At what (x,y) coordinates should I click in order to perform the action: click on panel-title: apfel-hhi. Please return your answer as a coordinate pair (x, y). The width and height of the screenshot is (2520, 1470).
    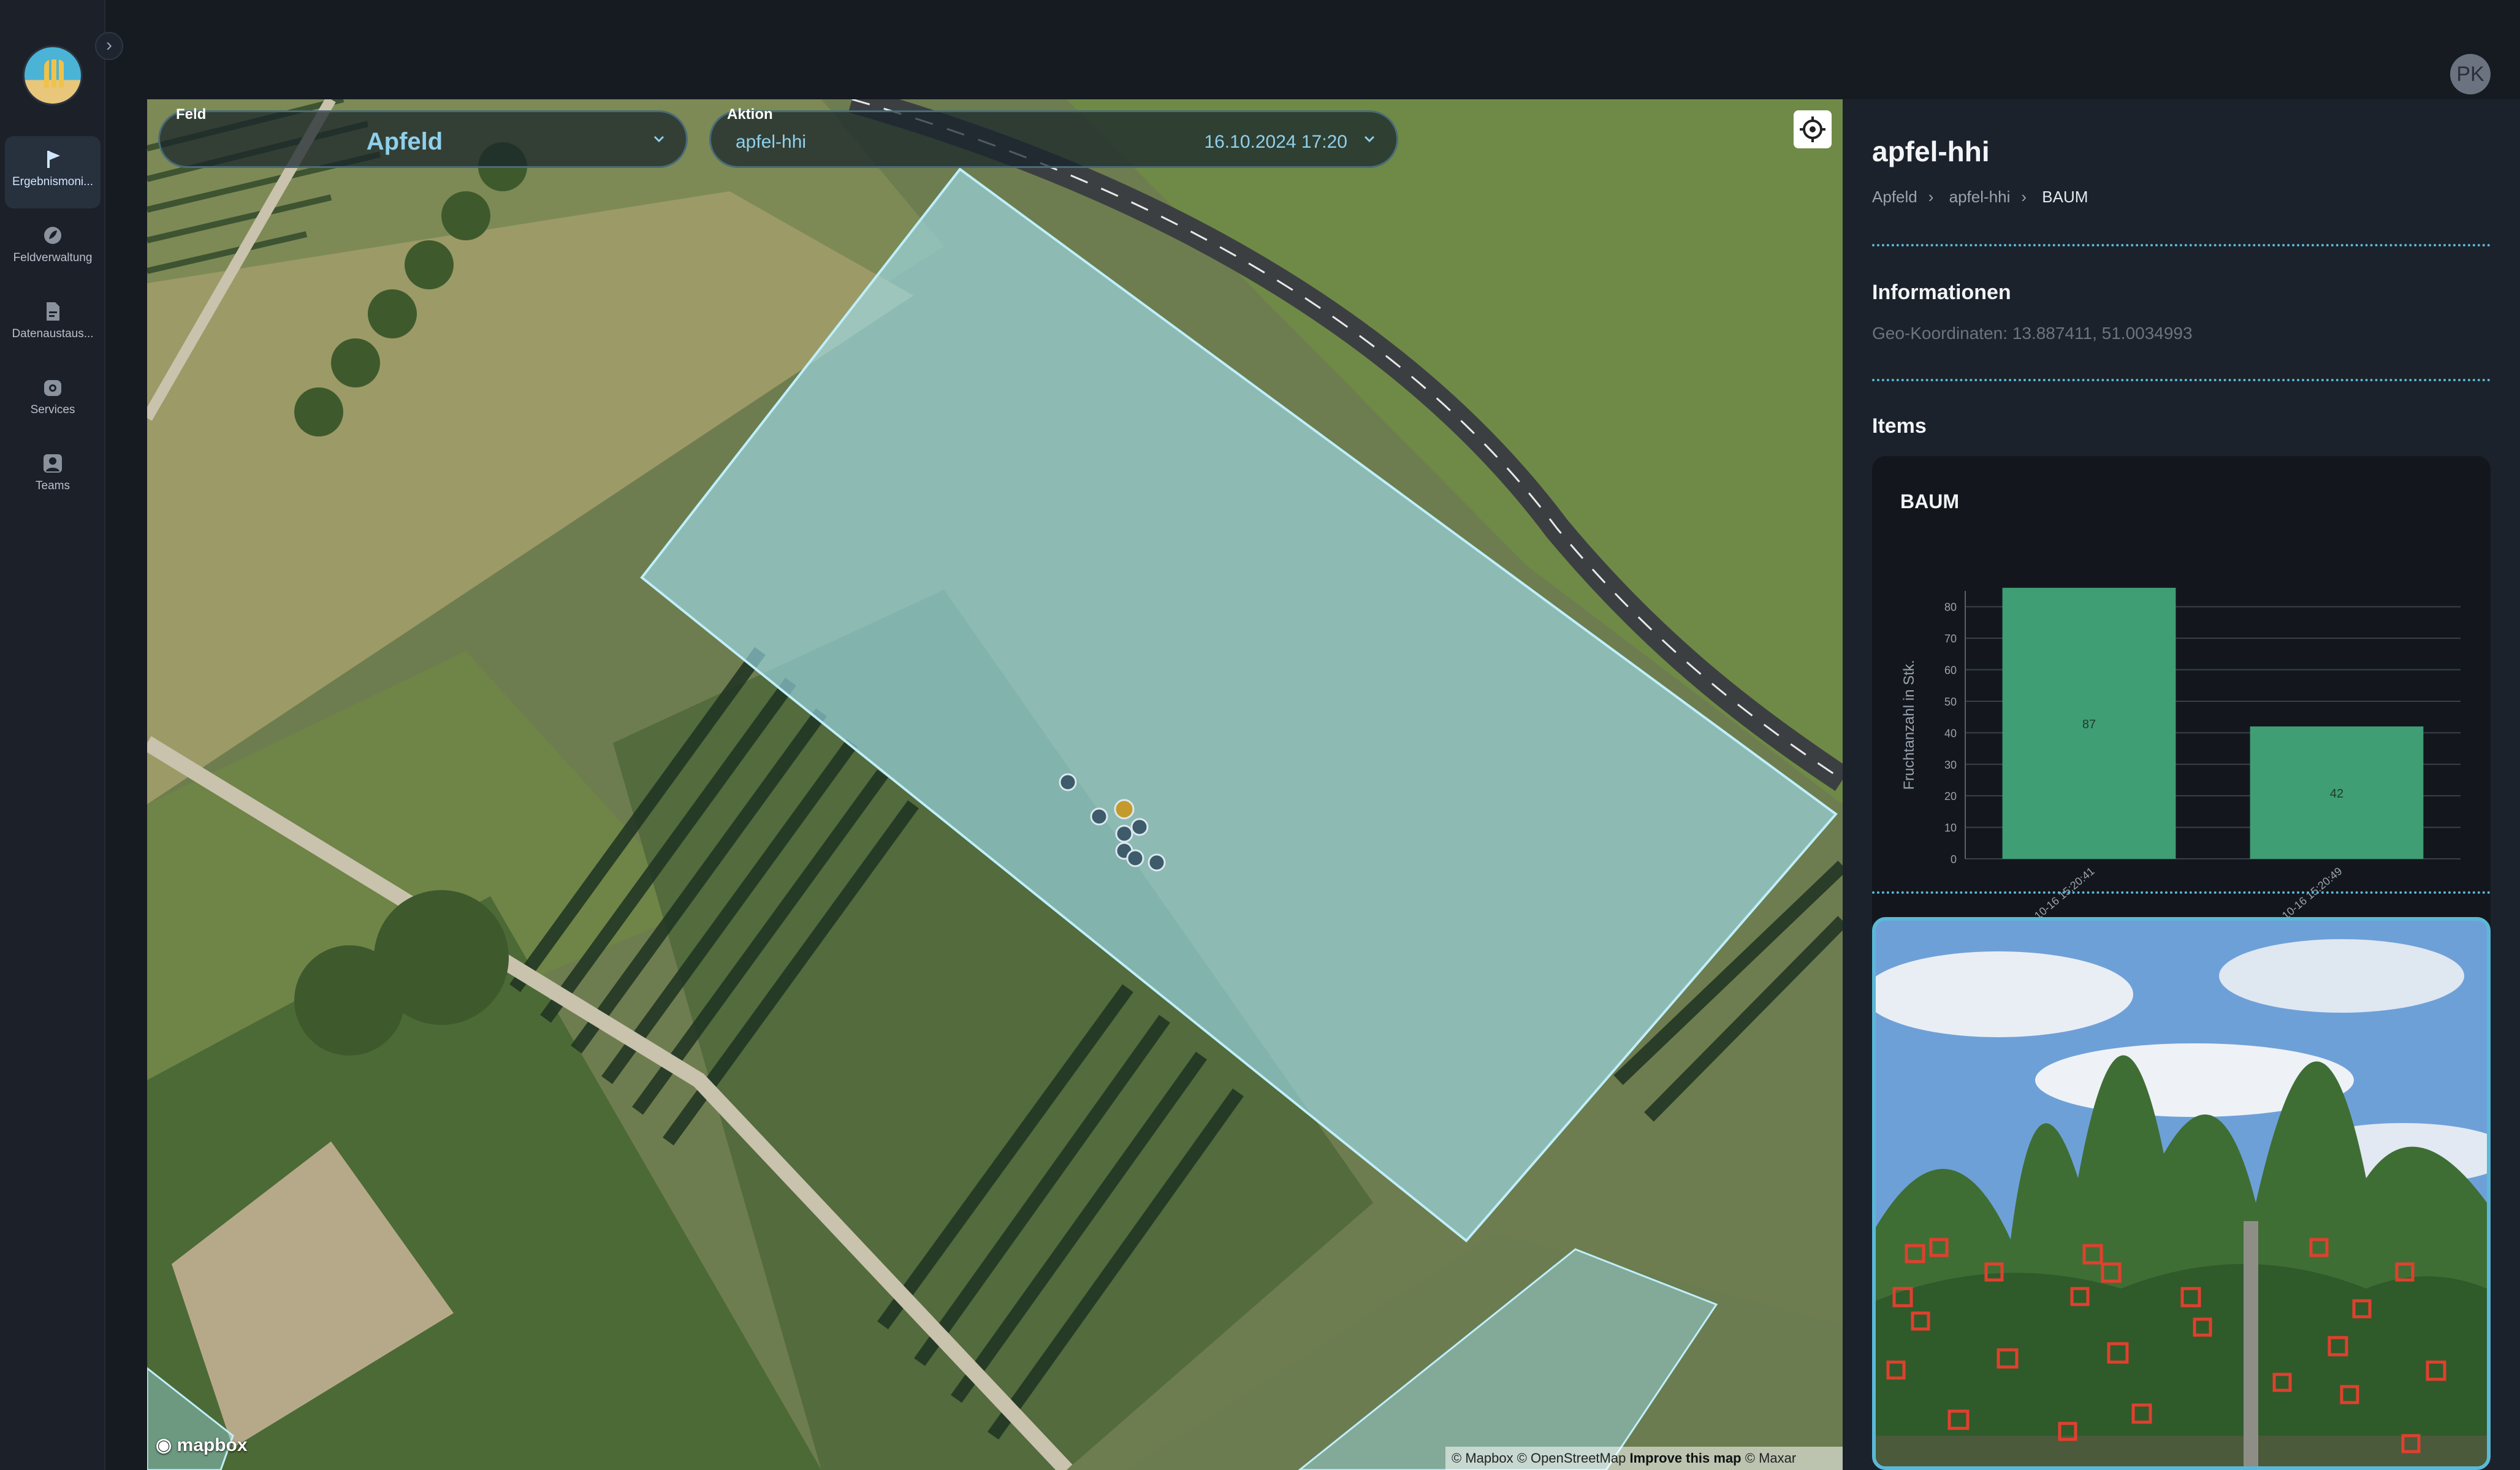
    Looking at the image, I should click on (1931, 151).